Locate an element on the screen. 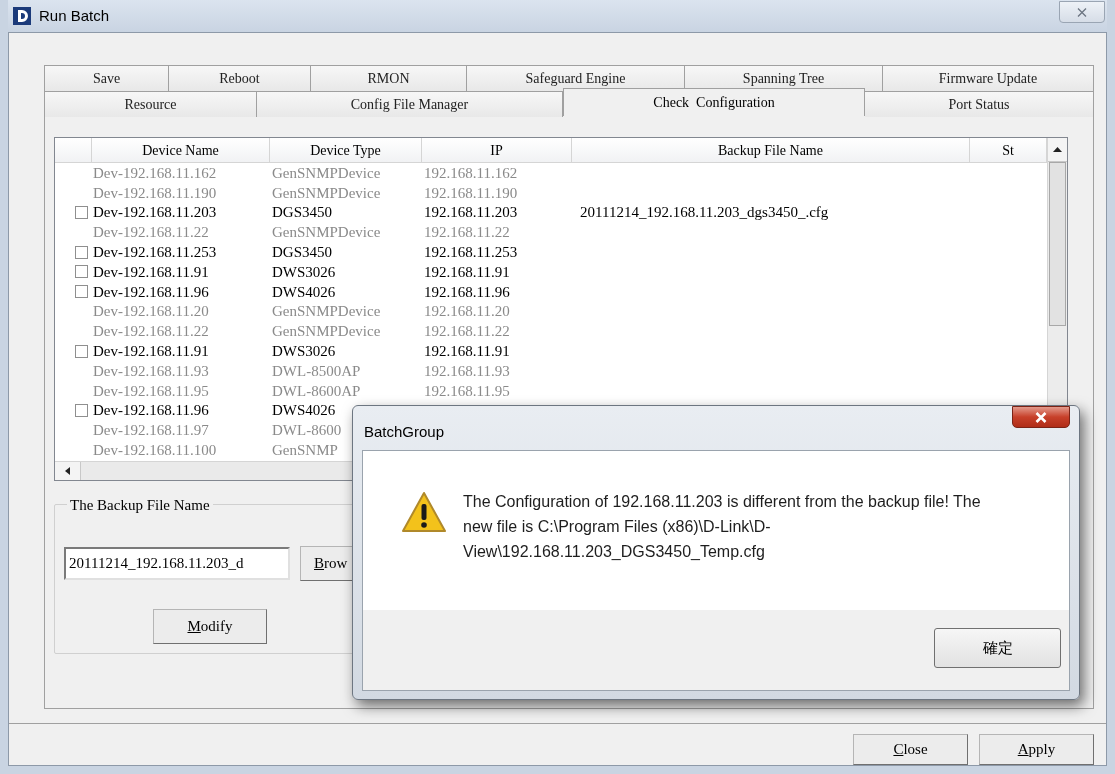  table-cell: Dev-192.168.11.93 is located at coordinates (151, 370).